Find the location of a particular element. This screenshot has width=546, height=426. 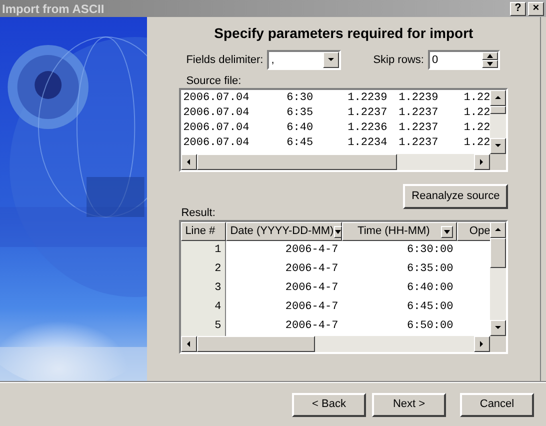

row-number: 3 is located at coordinates (203, 288).